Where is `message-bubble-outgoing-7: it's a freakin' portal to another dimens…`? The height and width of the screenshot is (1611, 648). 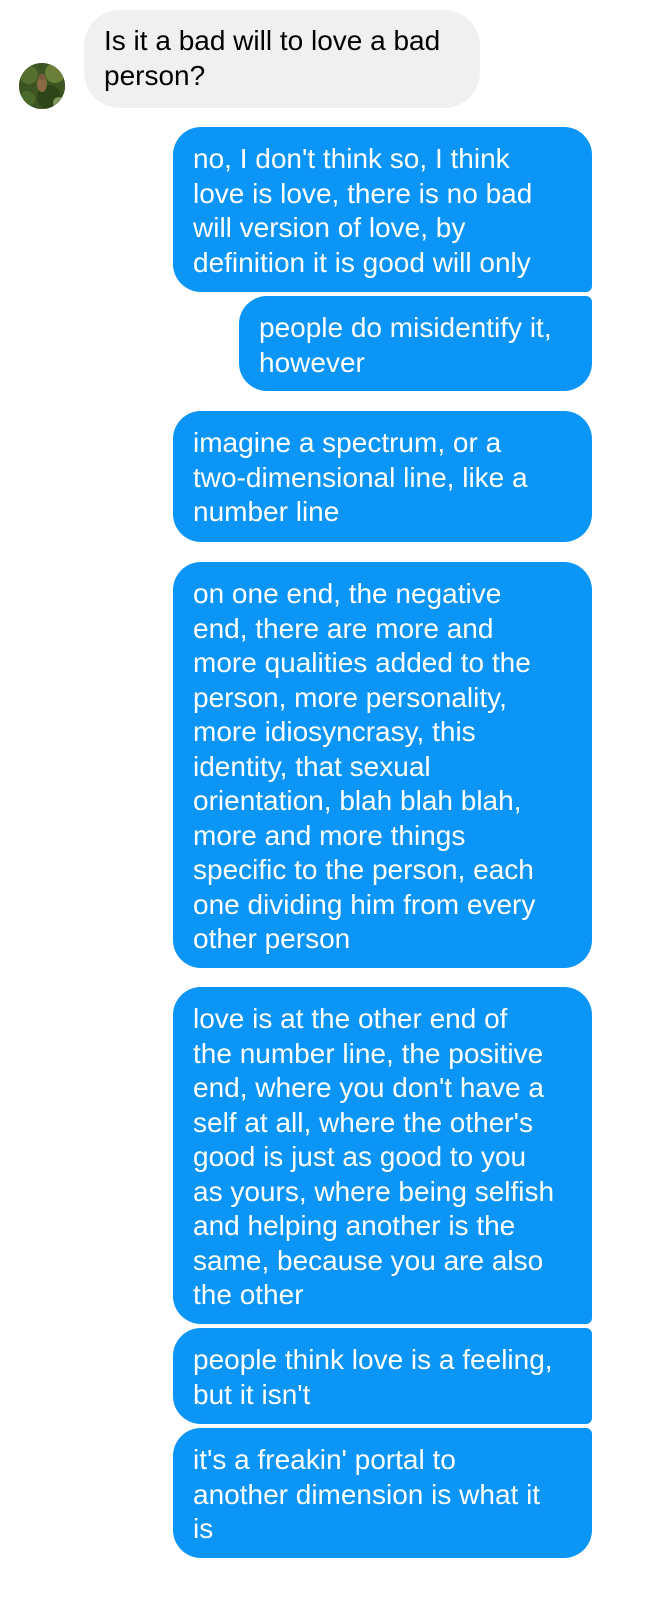 message-bubble-outgoing-7: it's a freakin' portal to another dimens… is located at coordinates (382, 1493).